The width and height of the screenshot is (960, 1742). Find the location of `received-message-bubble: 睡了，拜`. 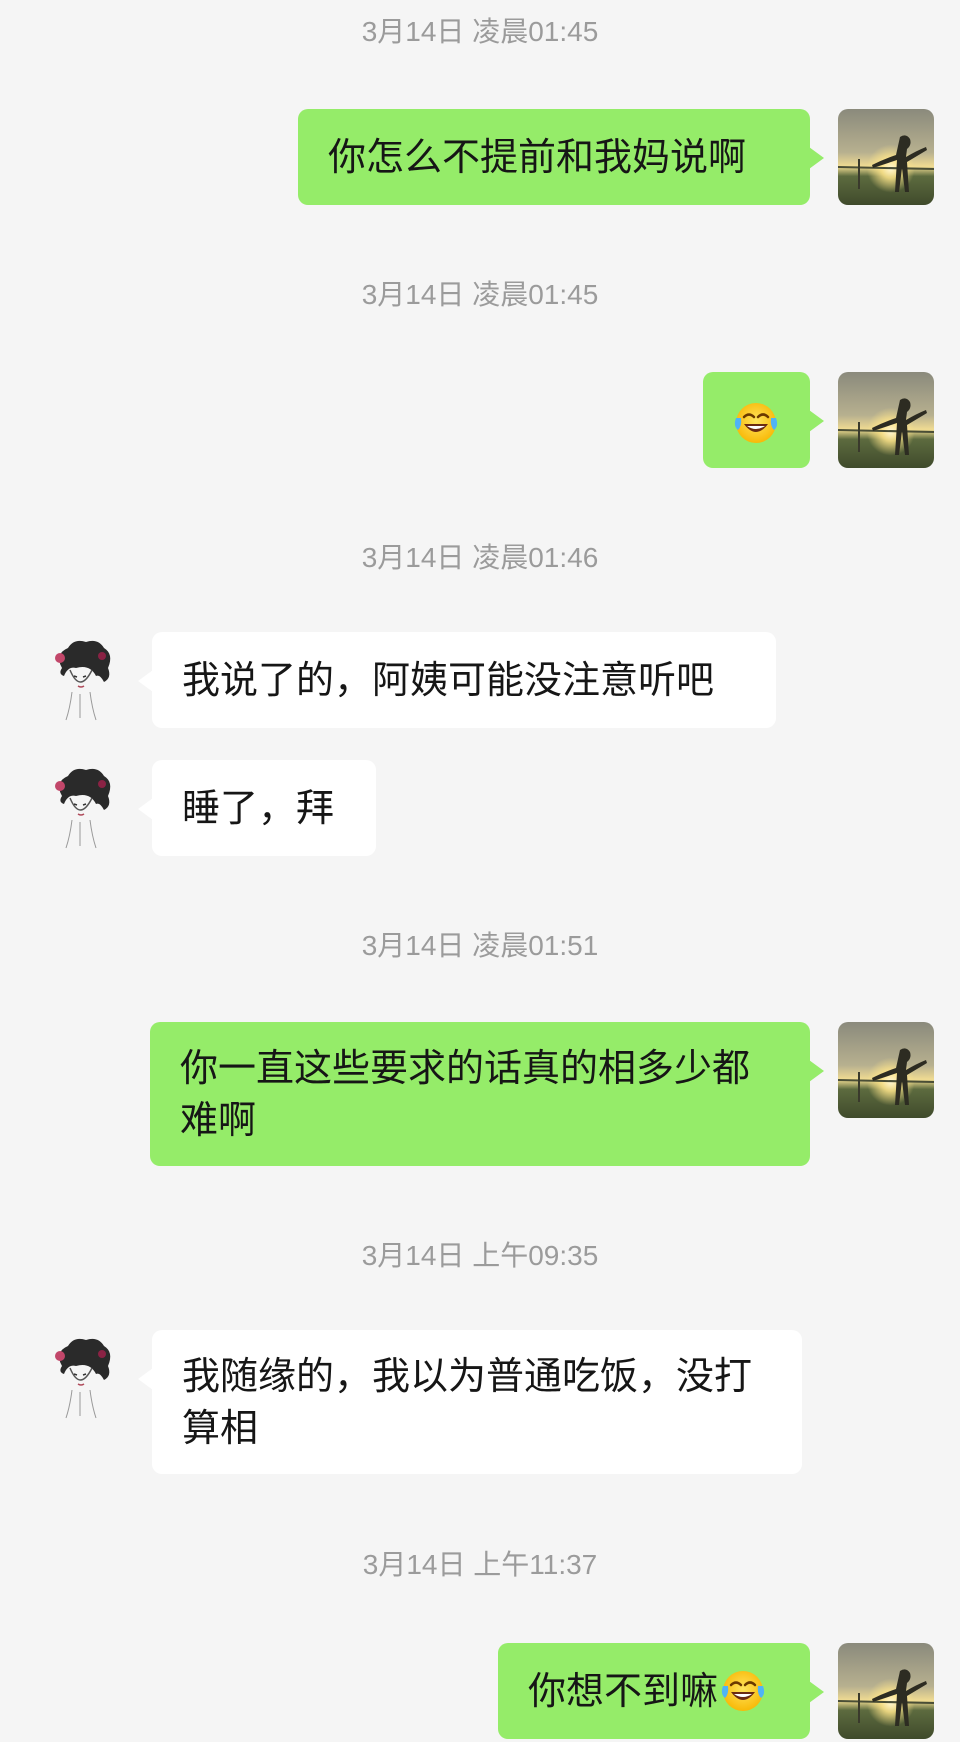

received-message-bubble: 睡了，拜 is located at coordinates (257, 808).